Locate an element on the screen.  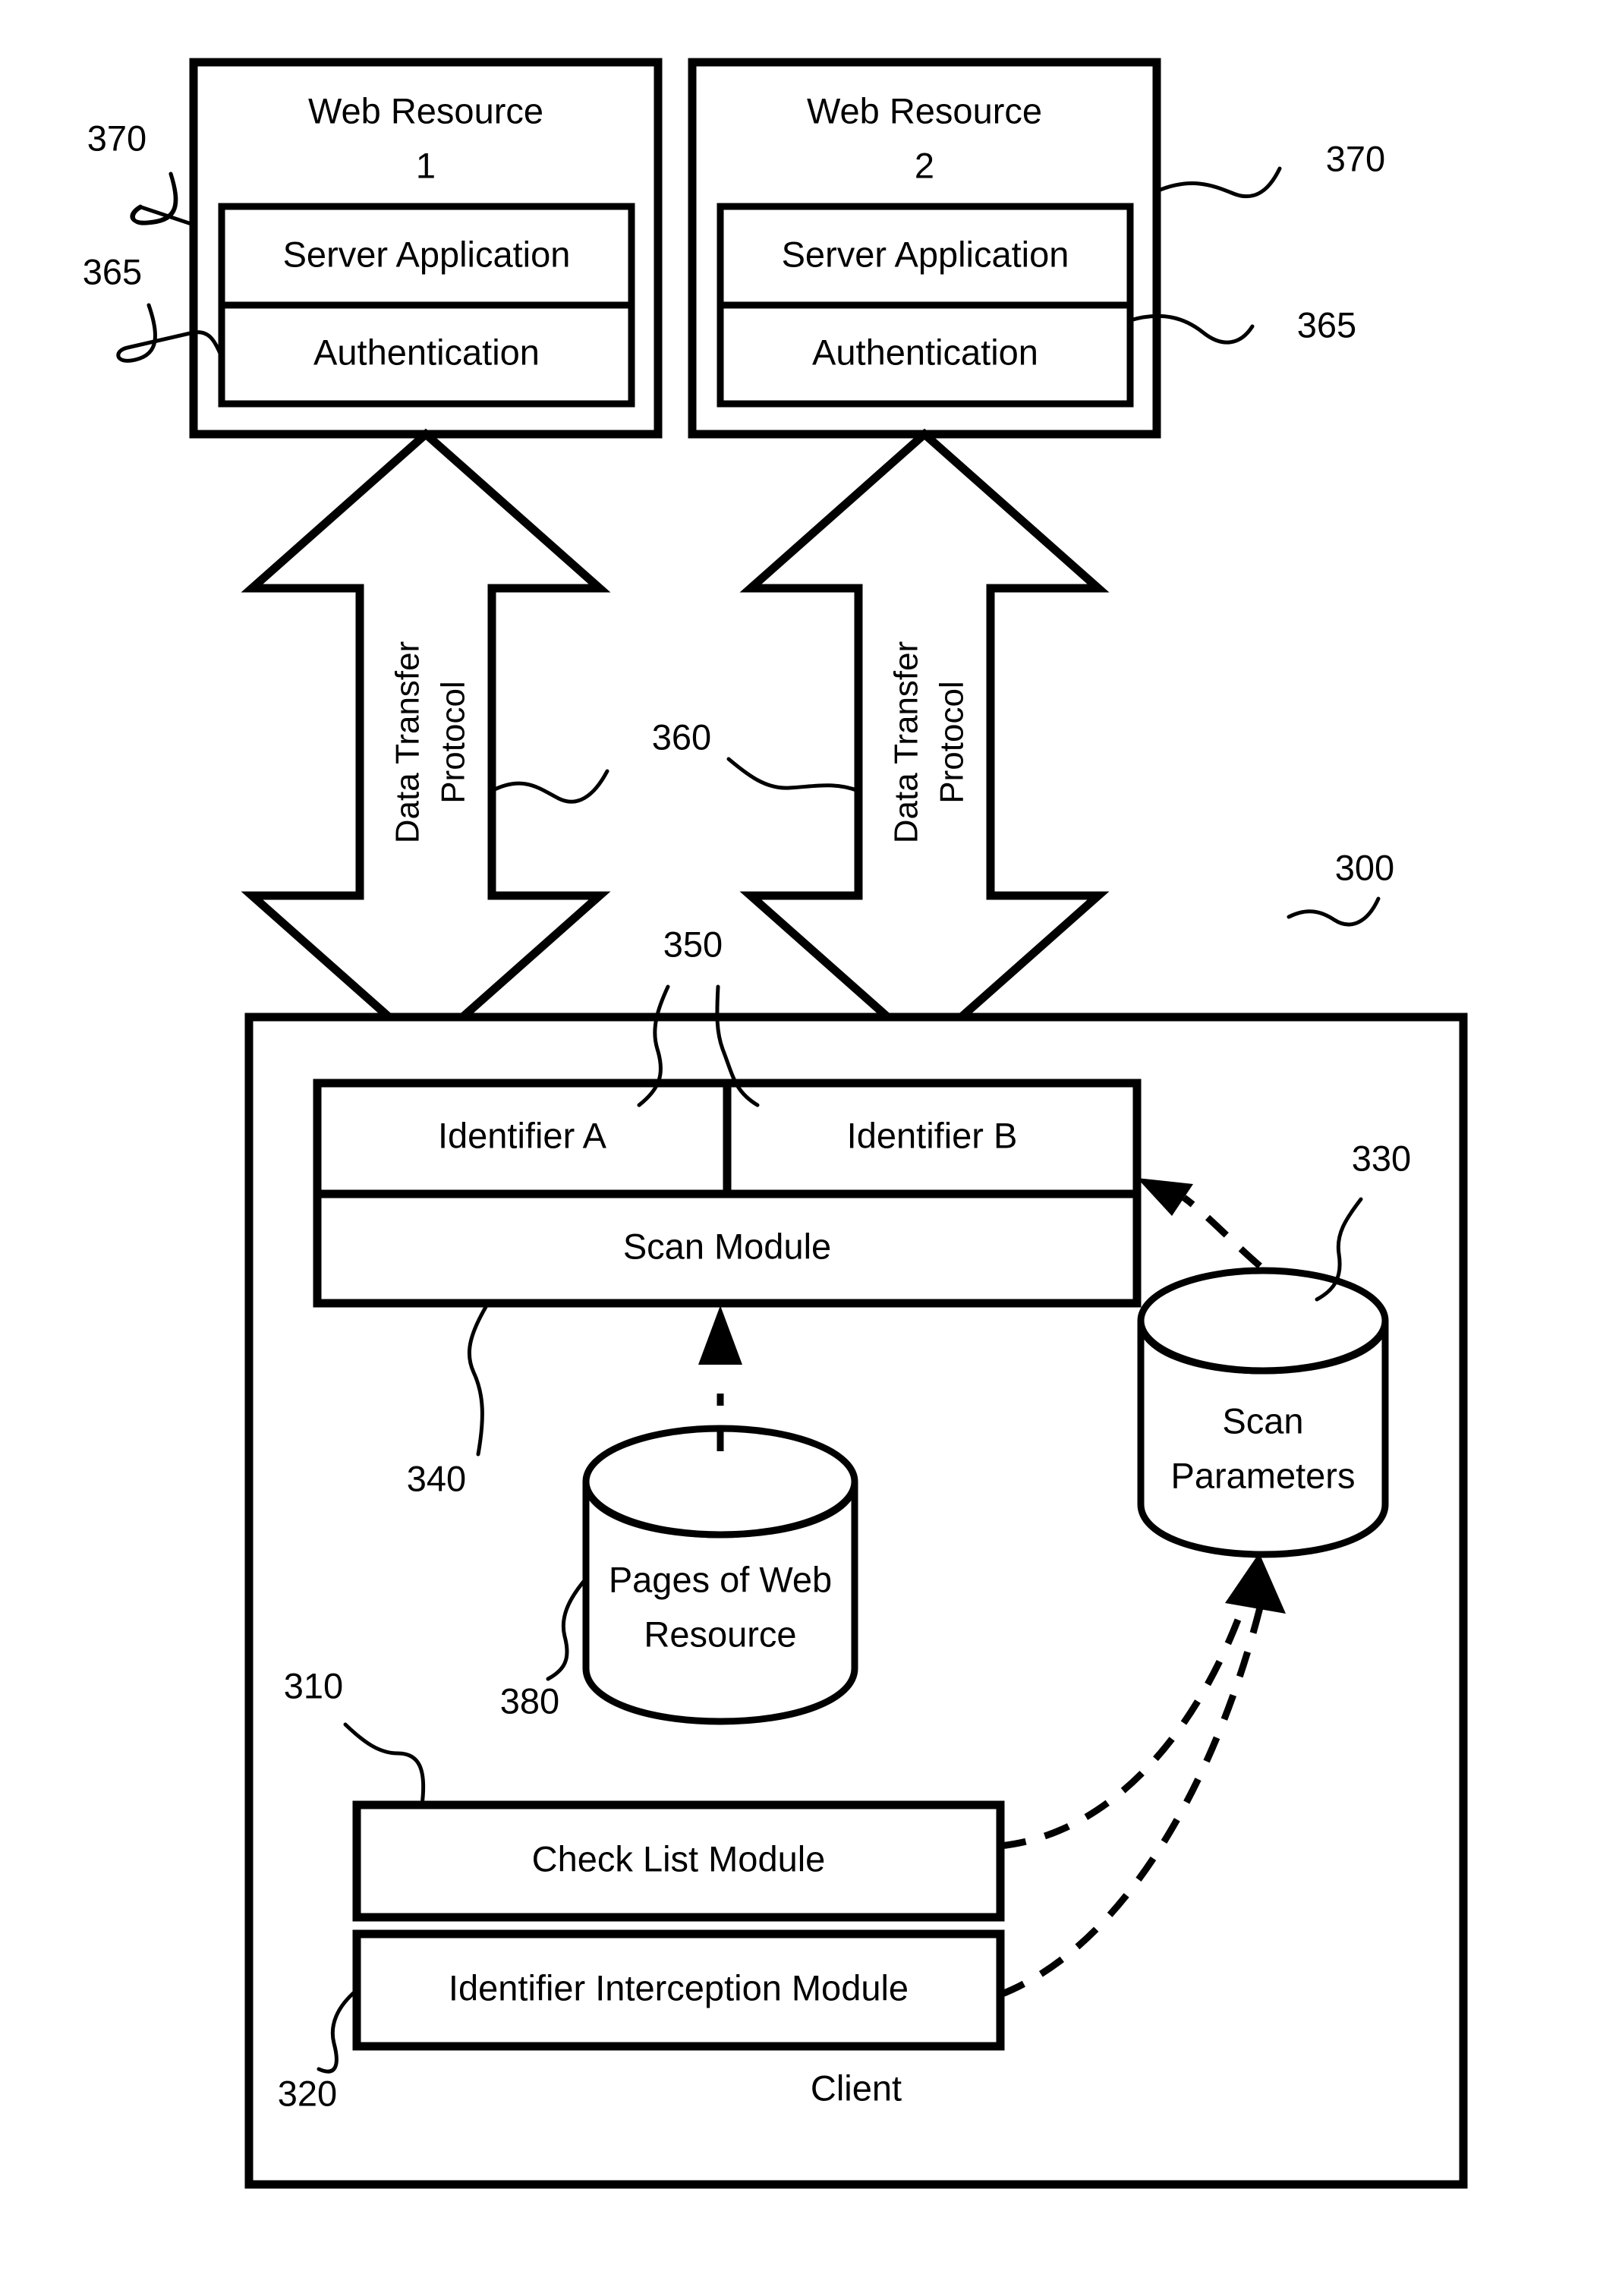
web-resource-2-title-line1: Web Resource is located at coordinates (925, 110).